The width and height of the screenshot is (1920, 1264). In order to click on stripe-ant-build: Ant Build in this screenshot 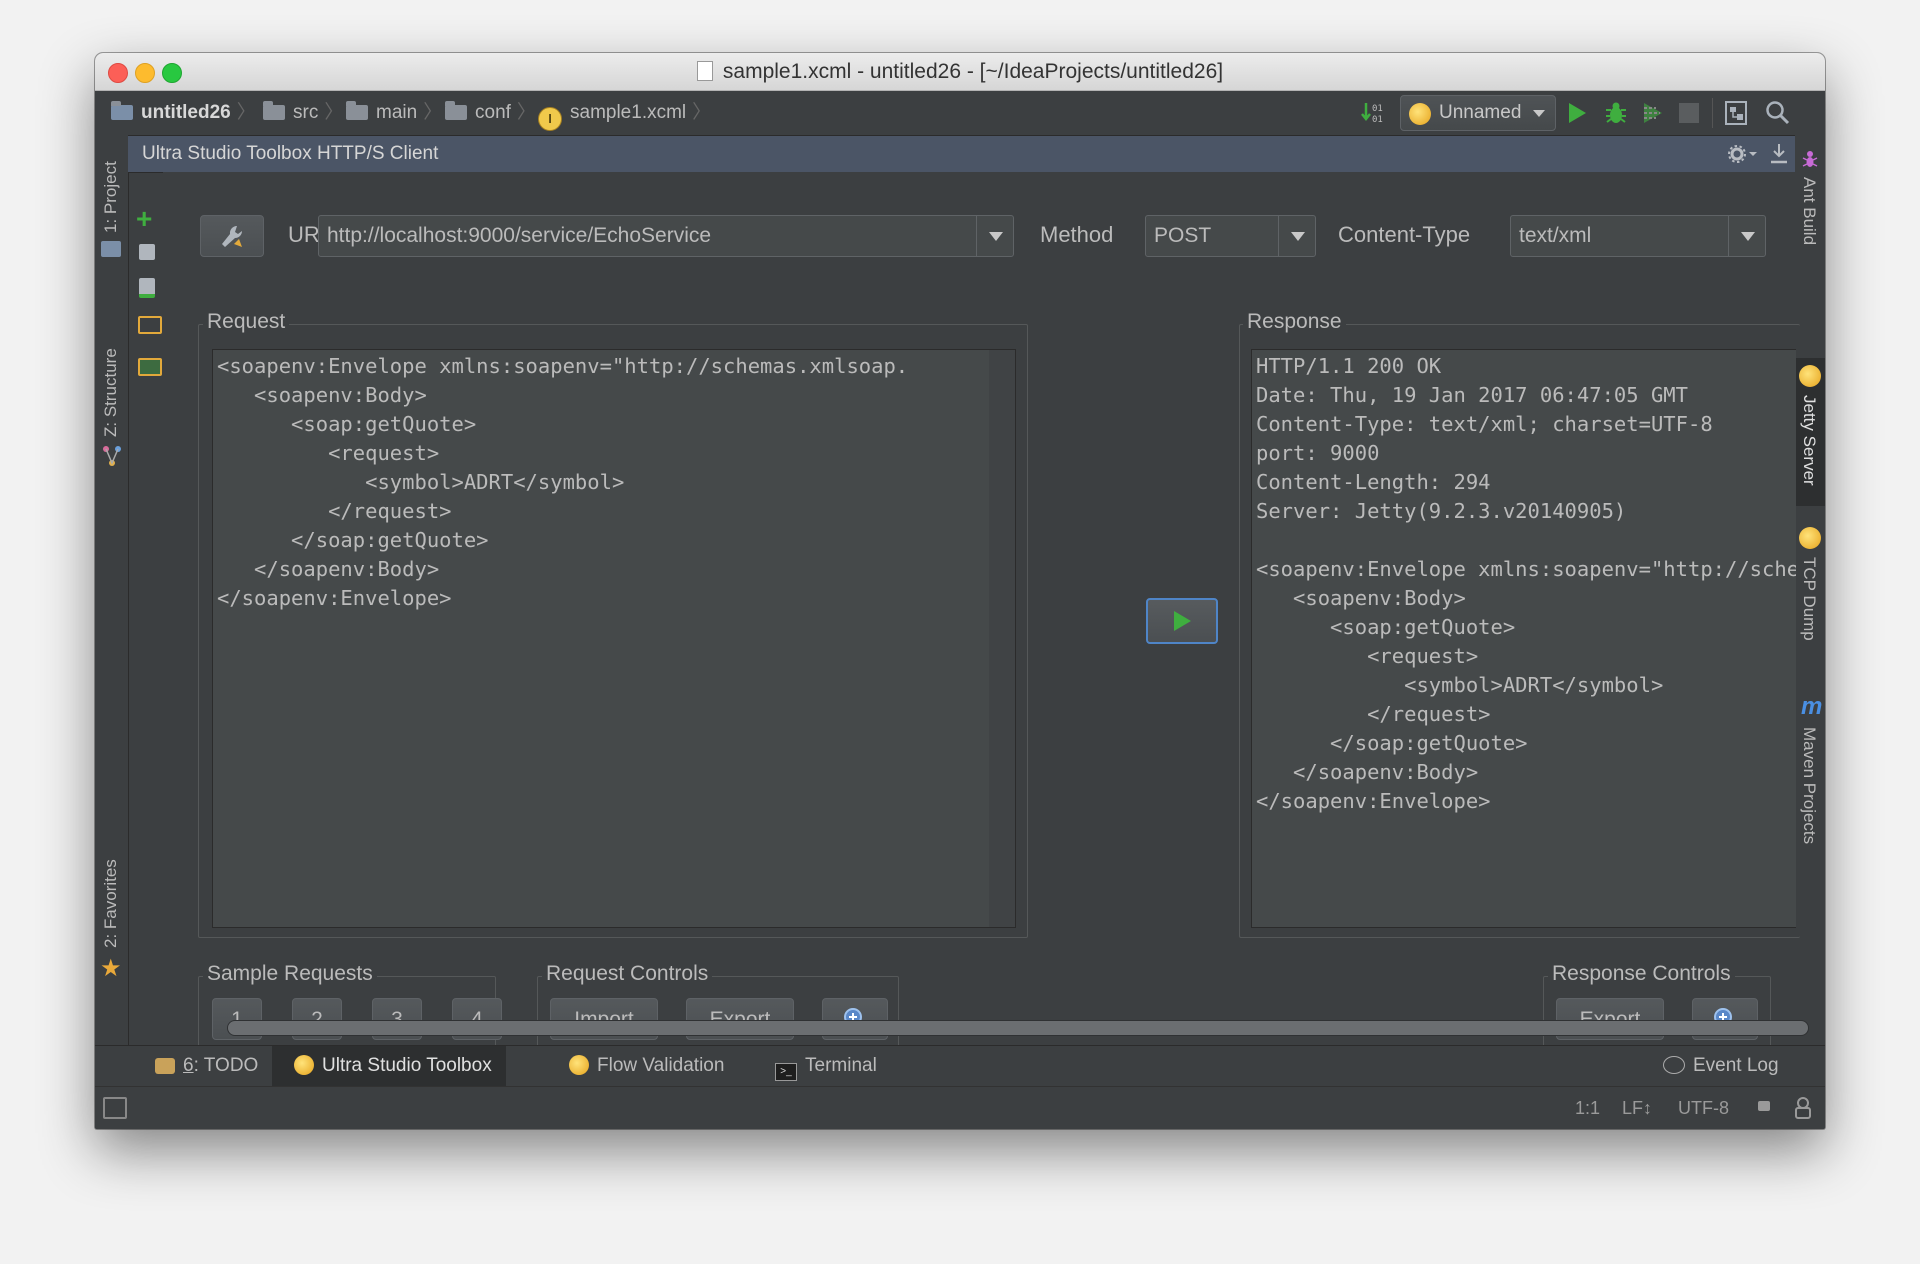, I will do `click(1809, 211)`.